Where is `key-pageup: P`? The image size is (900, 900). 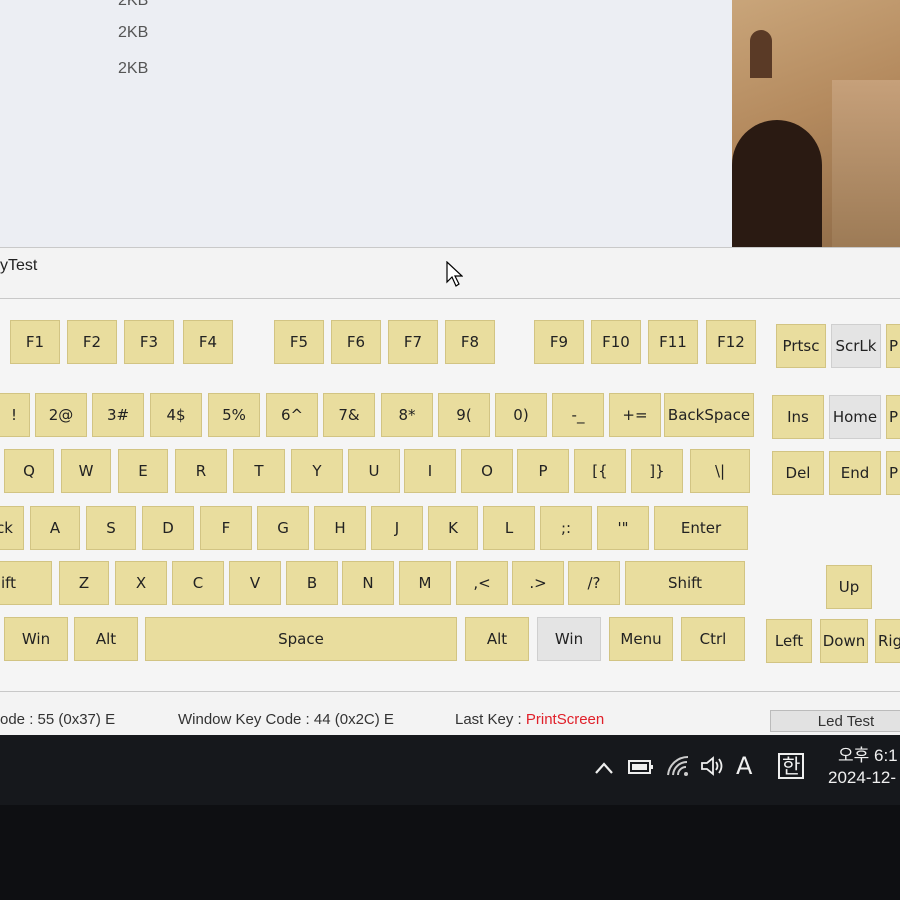 key-pageup: P is located at coordinates (893, 417).